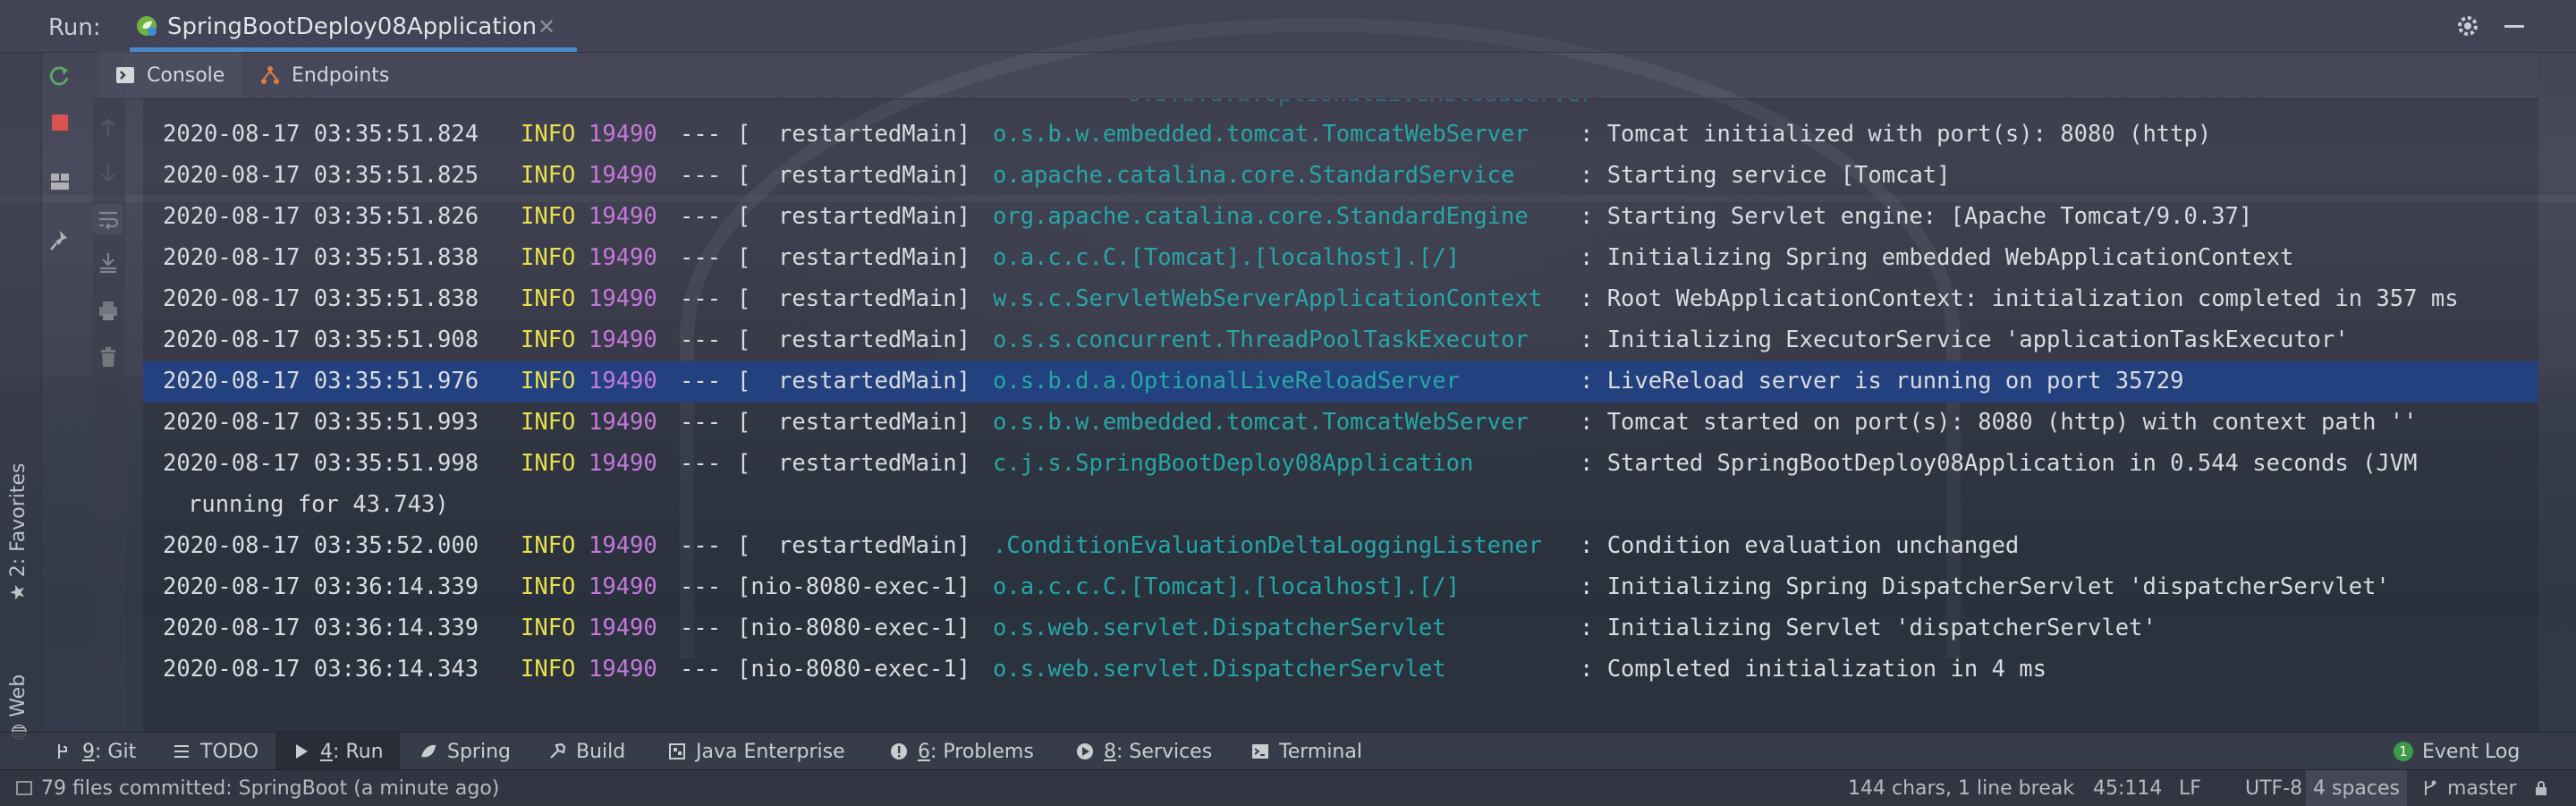 This screenshot has width=2576, height=806. I want to click on star-icon: ★, so click(18, 589).